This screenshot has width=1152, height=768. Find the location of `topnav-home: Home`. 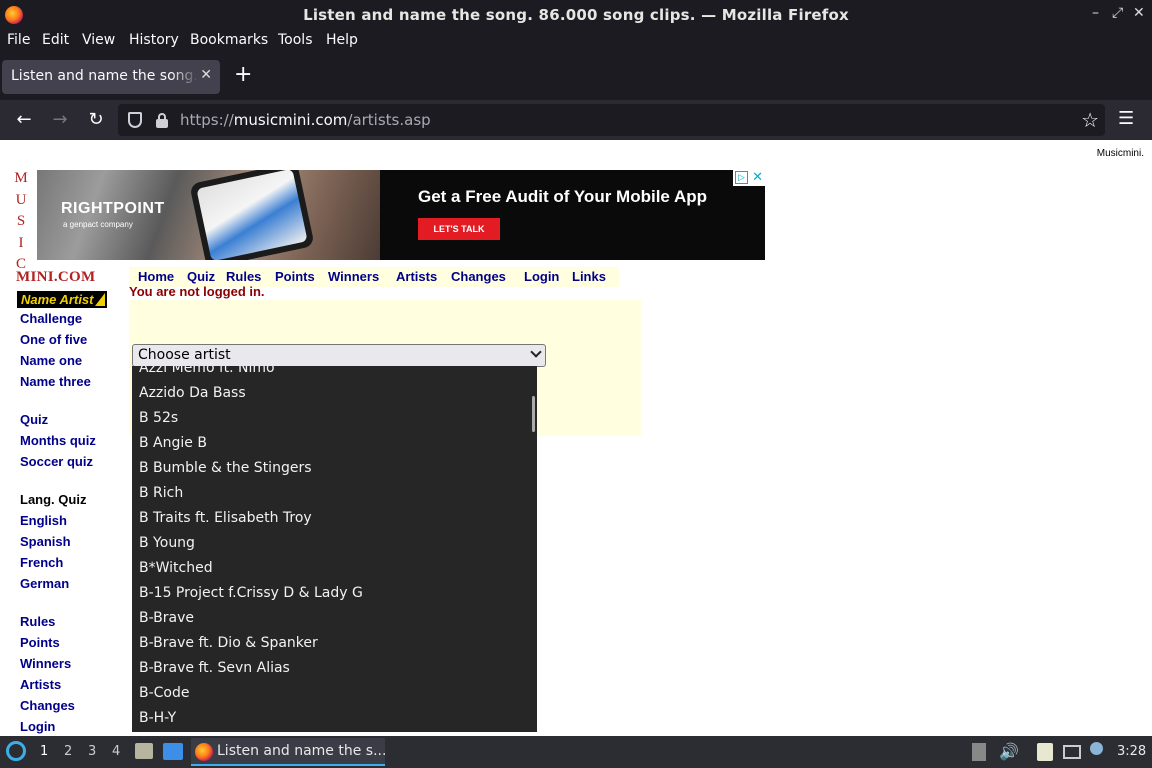

topnav-home: Home is located at coordinates (156, 276).